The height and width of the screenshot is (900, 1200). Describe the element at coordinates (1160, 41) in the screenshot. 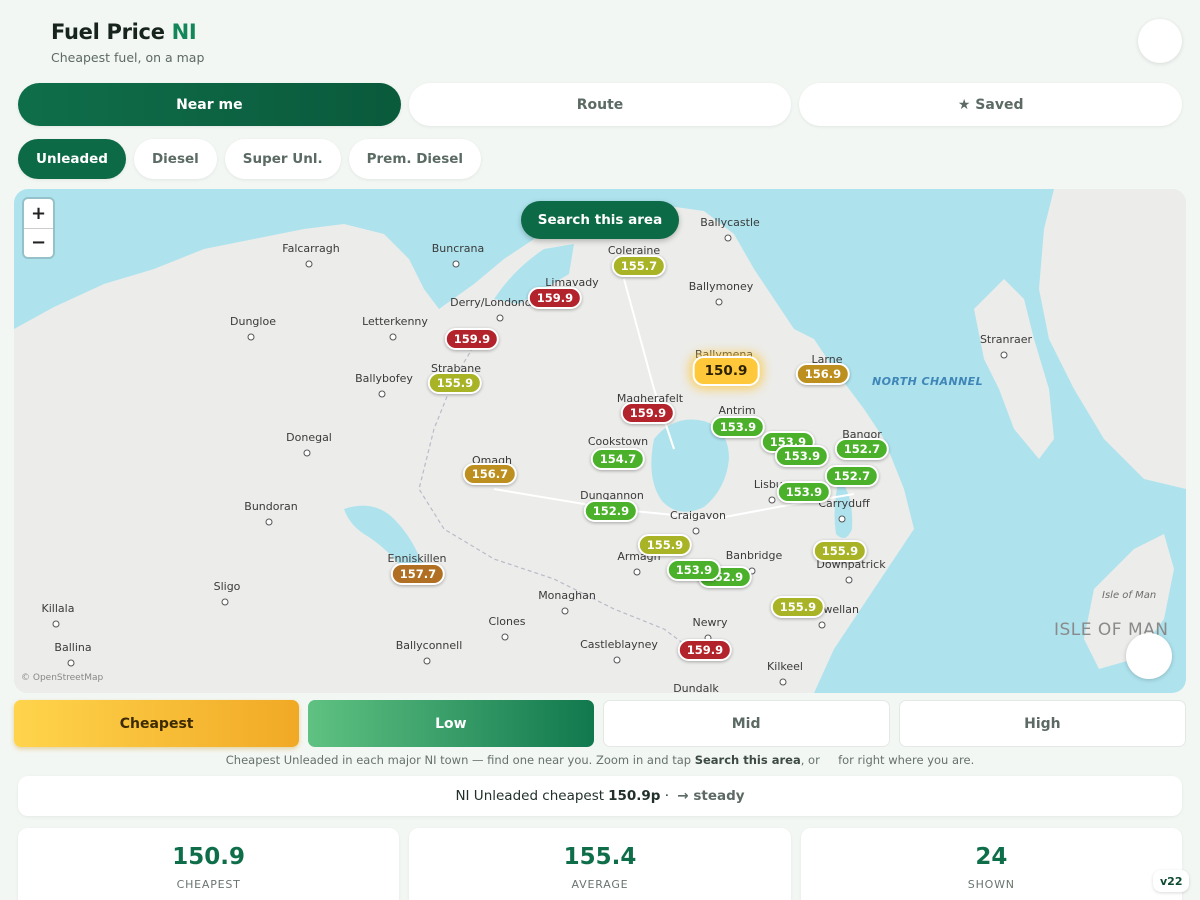

I see `profile-button` at that location.